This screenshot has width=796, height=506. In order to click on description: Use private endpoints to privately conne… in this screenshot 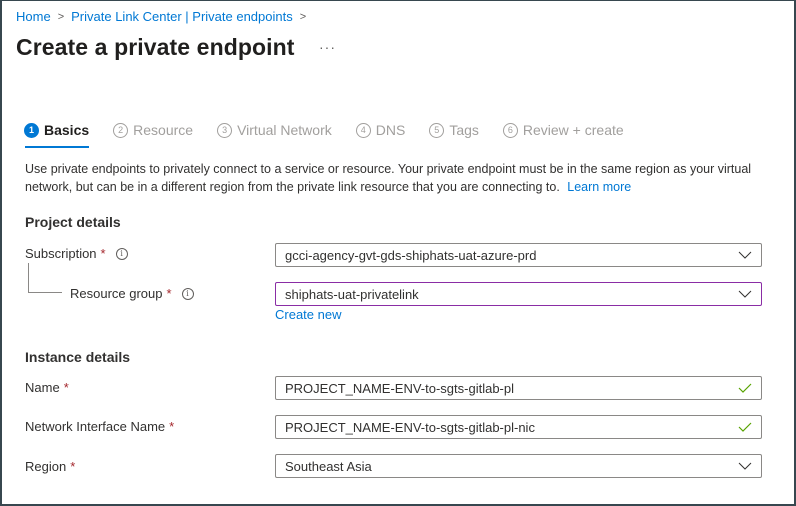, I will do `click(405, 178)`.